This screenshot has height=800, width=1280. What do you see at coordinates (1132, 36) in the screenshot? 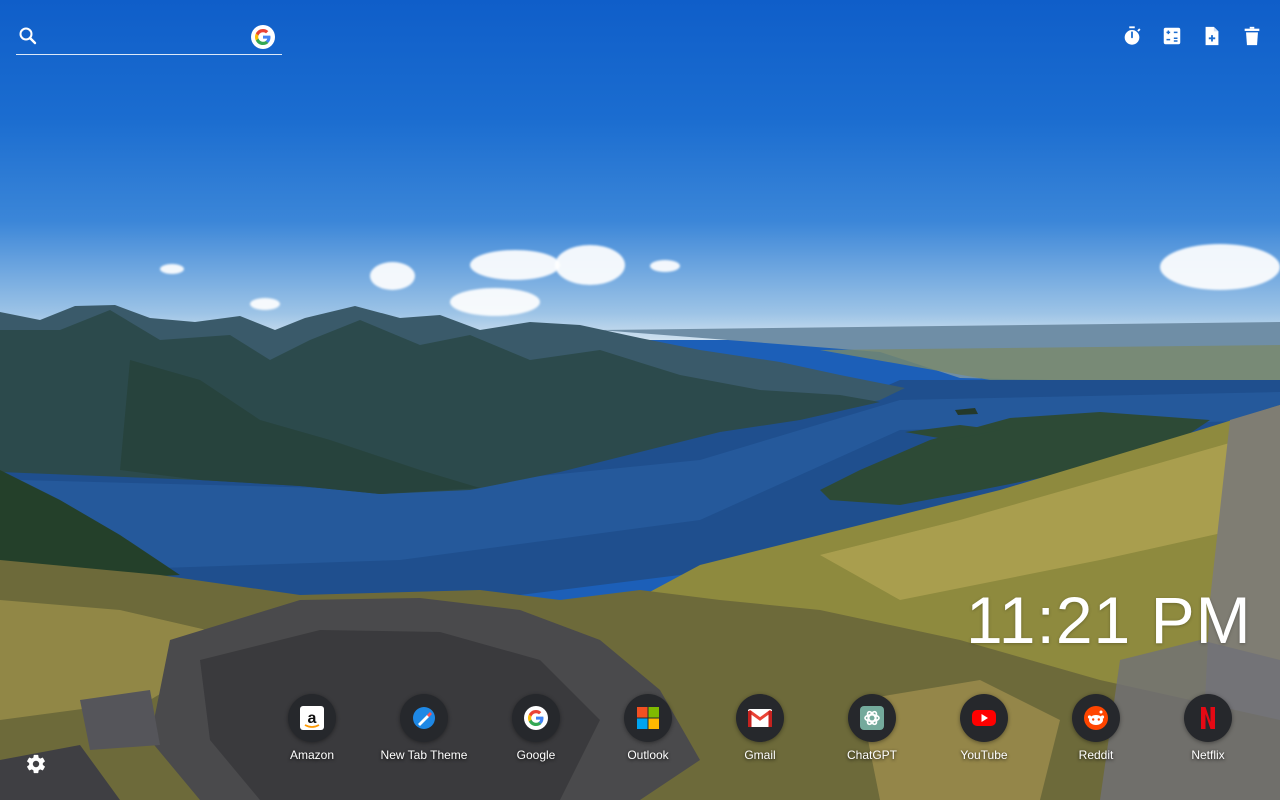
I see `stopwatch-icon` at bounding box center [1132, 36].